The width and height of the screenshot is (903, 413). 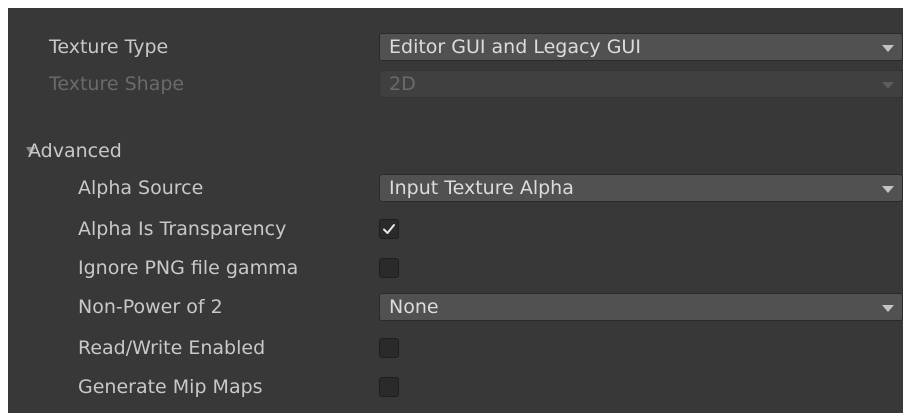 I want to click on checkmark-icon, so click(x=389, y=229).